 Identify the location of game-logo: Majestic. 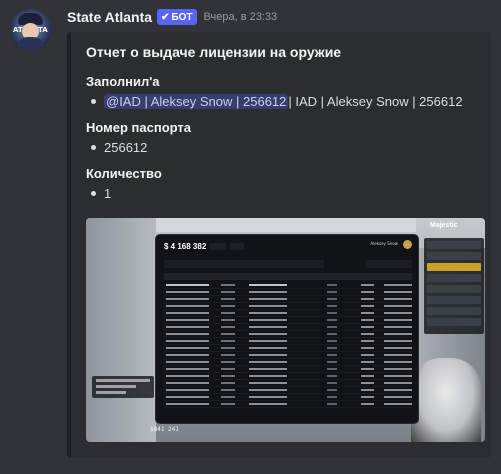
(444, 225).